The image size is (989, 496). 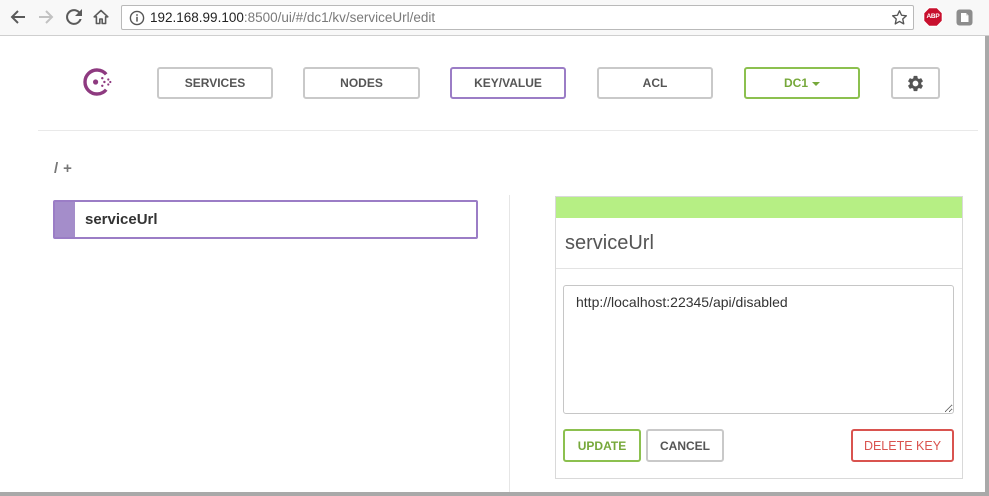 What do you see at coordinates (56, 168) in the screenshot?
I see `breadcrumb-root-link: /` at bounding box center [56, 168].